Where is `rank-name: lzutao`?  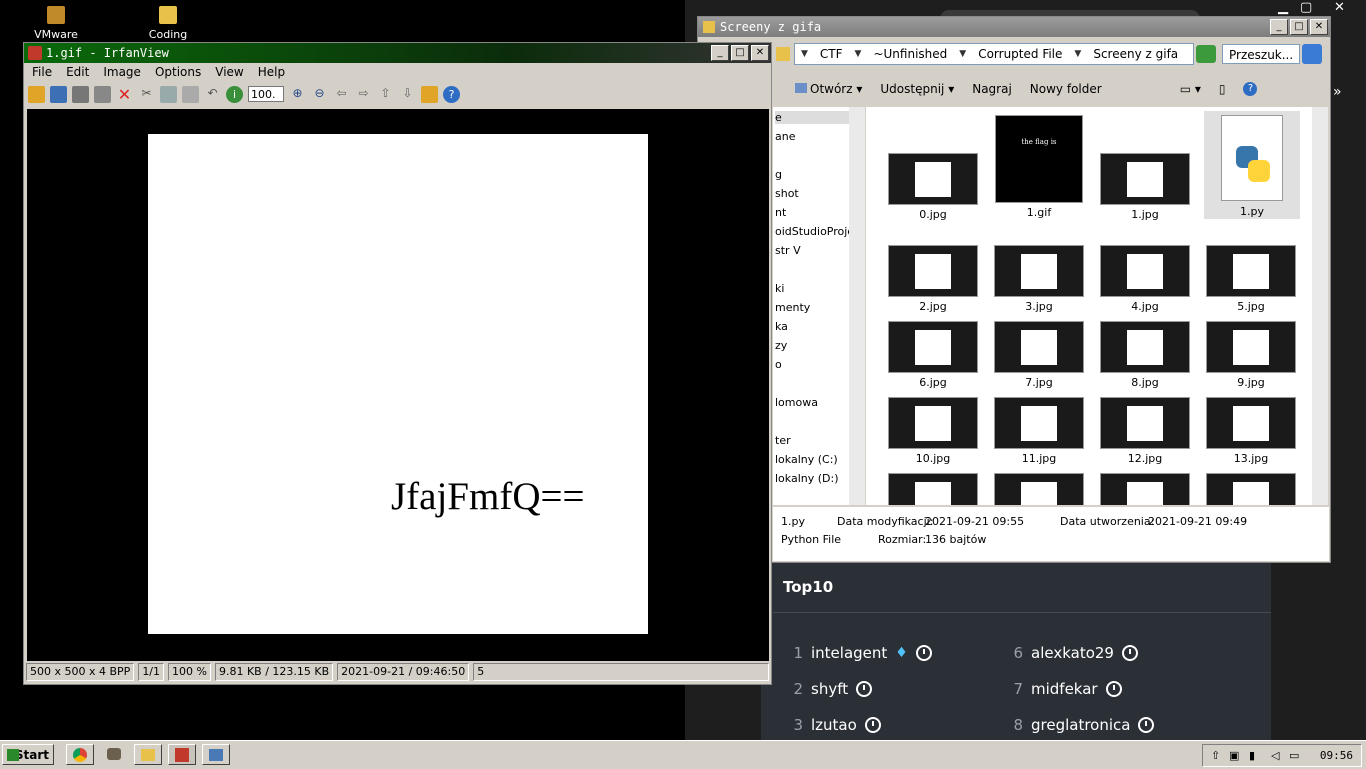
rank-name: lzutao is located at coordinates (834, 725).